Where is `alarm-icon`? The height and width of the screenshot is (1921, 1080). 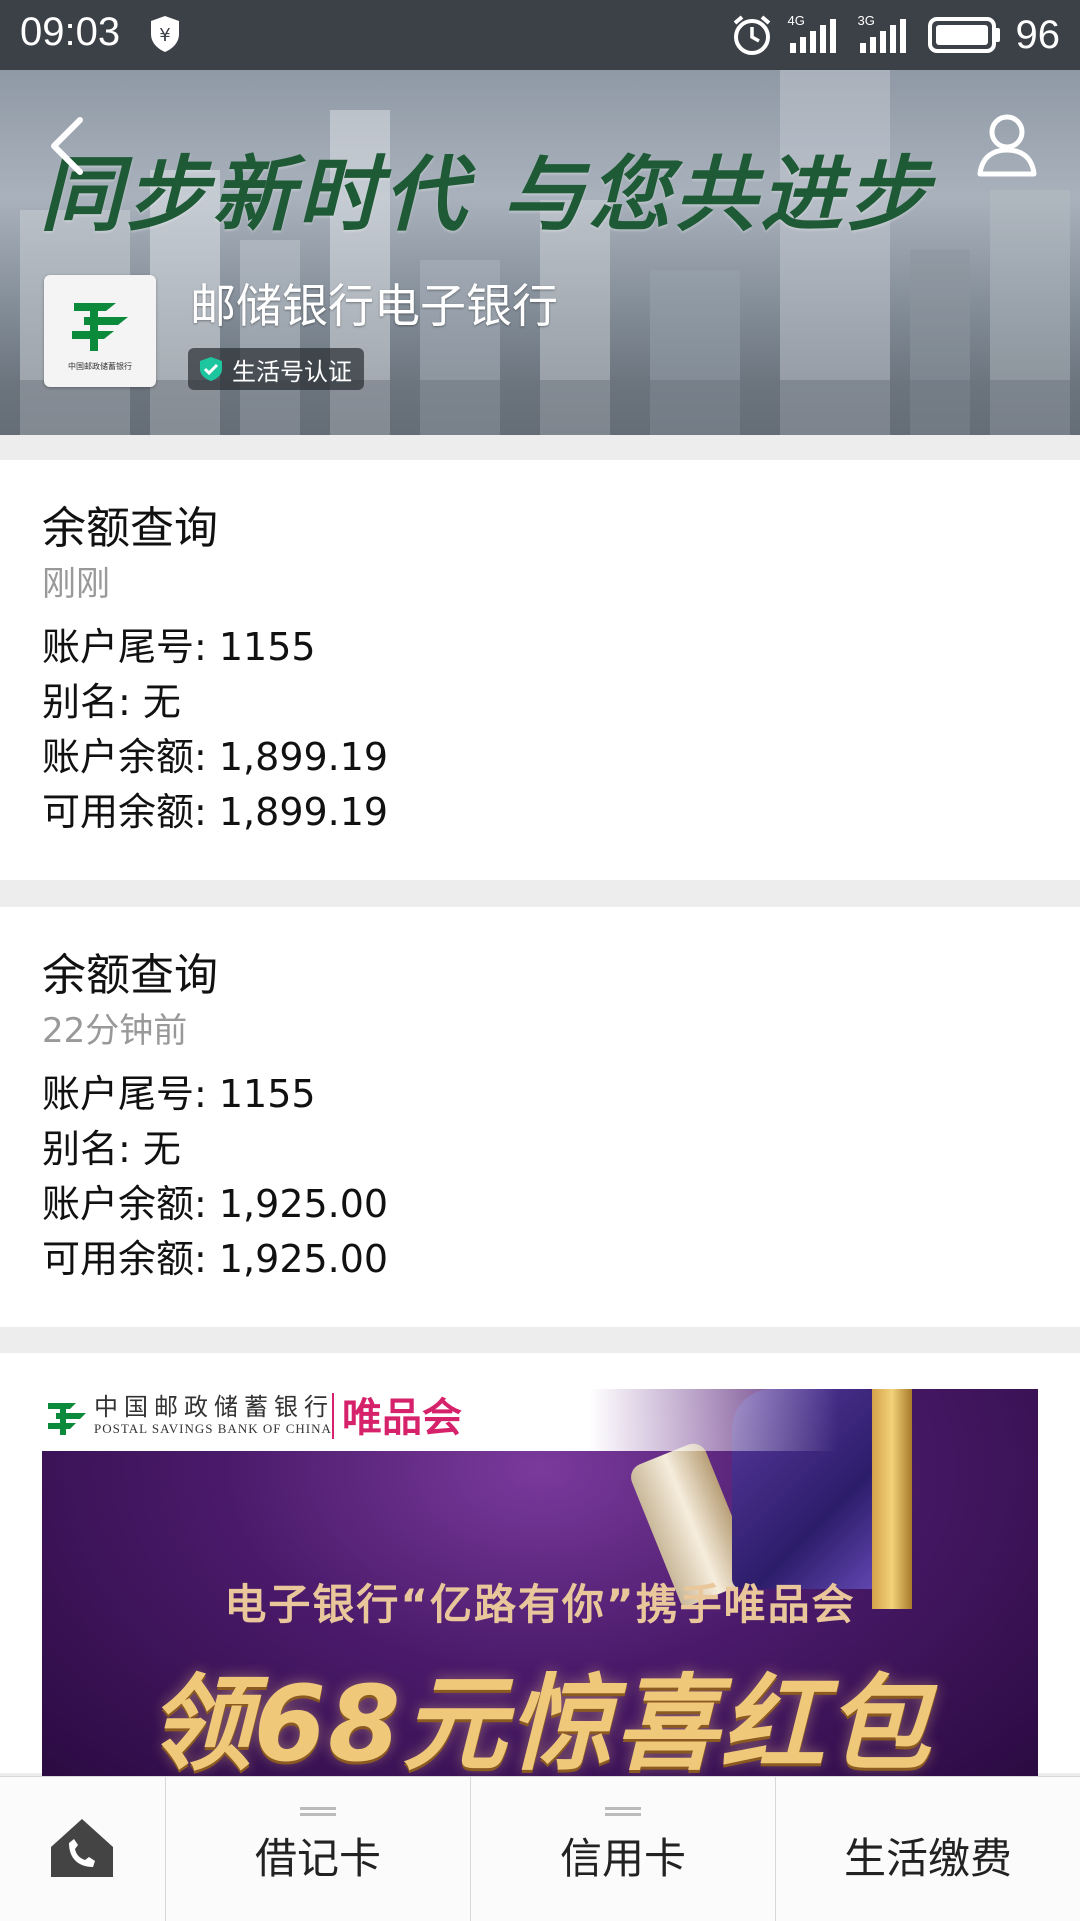 alarm-icon is located at coordinates (751, 35).